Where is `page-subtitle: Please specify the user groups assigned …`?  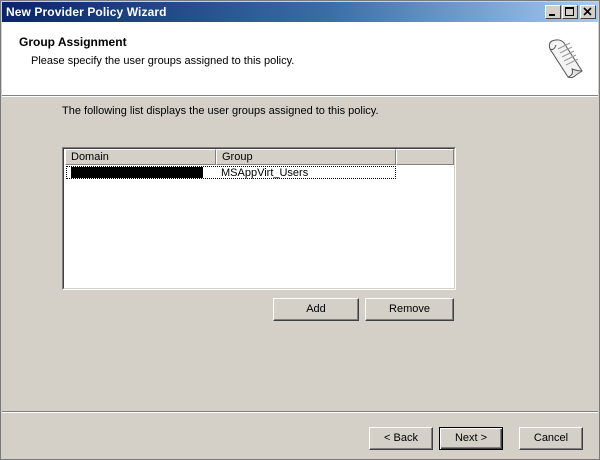
page-subtitle: Please specify the user groups assigned … is located at coordinates (163, 61).